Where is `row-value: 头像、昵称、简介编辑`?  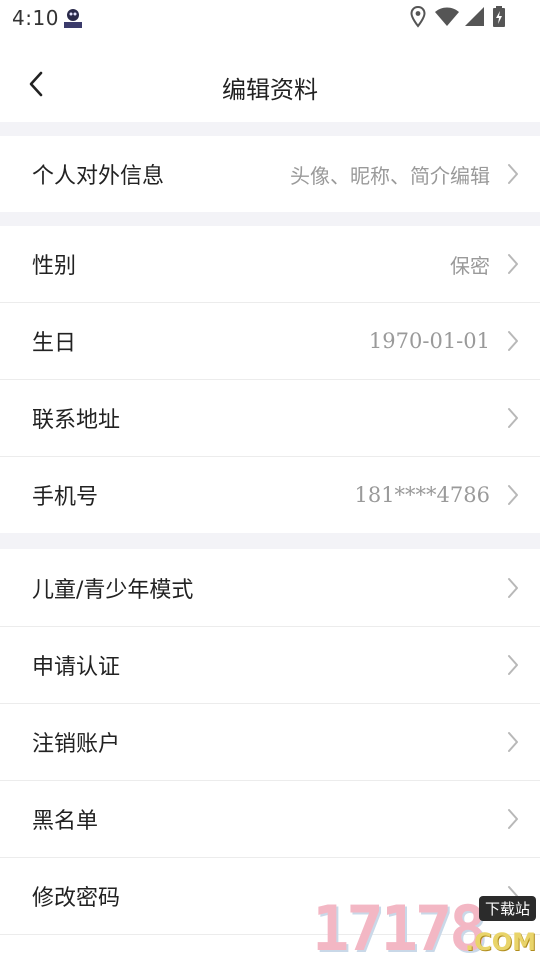 row-value: 头像、昵称、简介编辑 is located at coordinates (390, 175).